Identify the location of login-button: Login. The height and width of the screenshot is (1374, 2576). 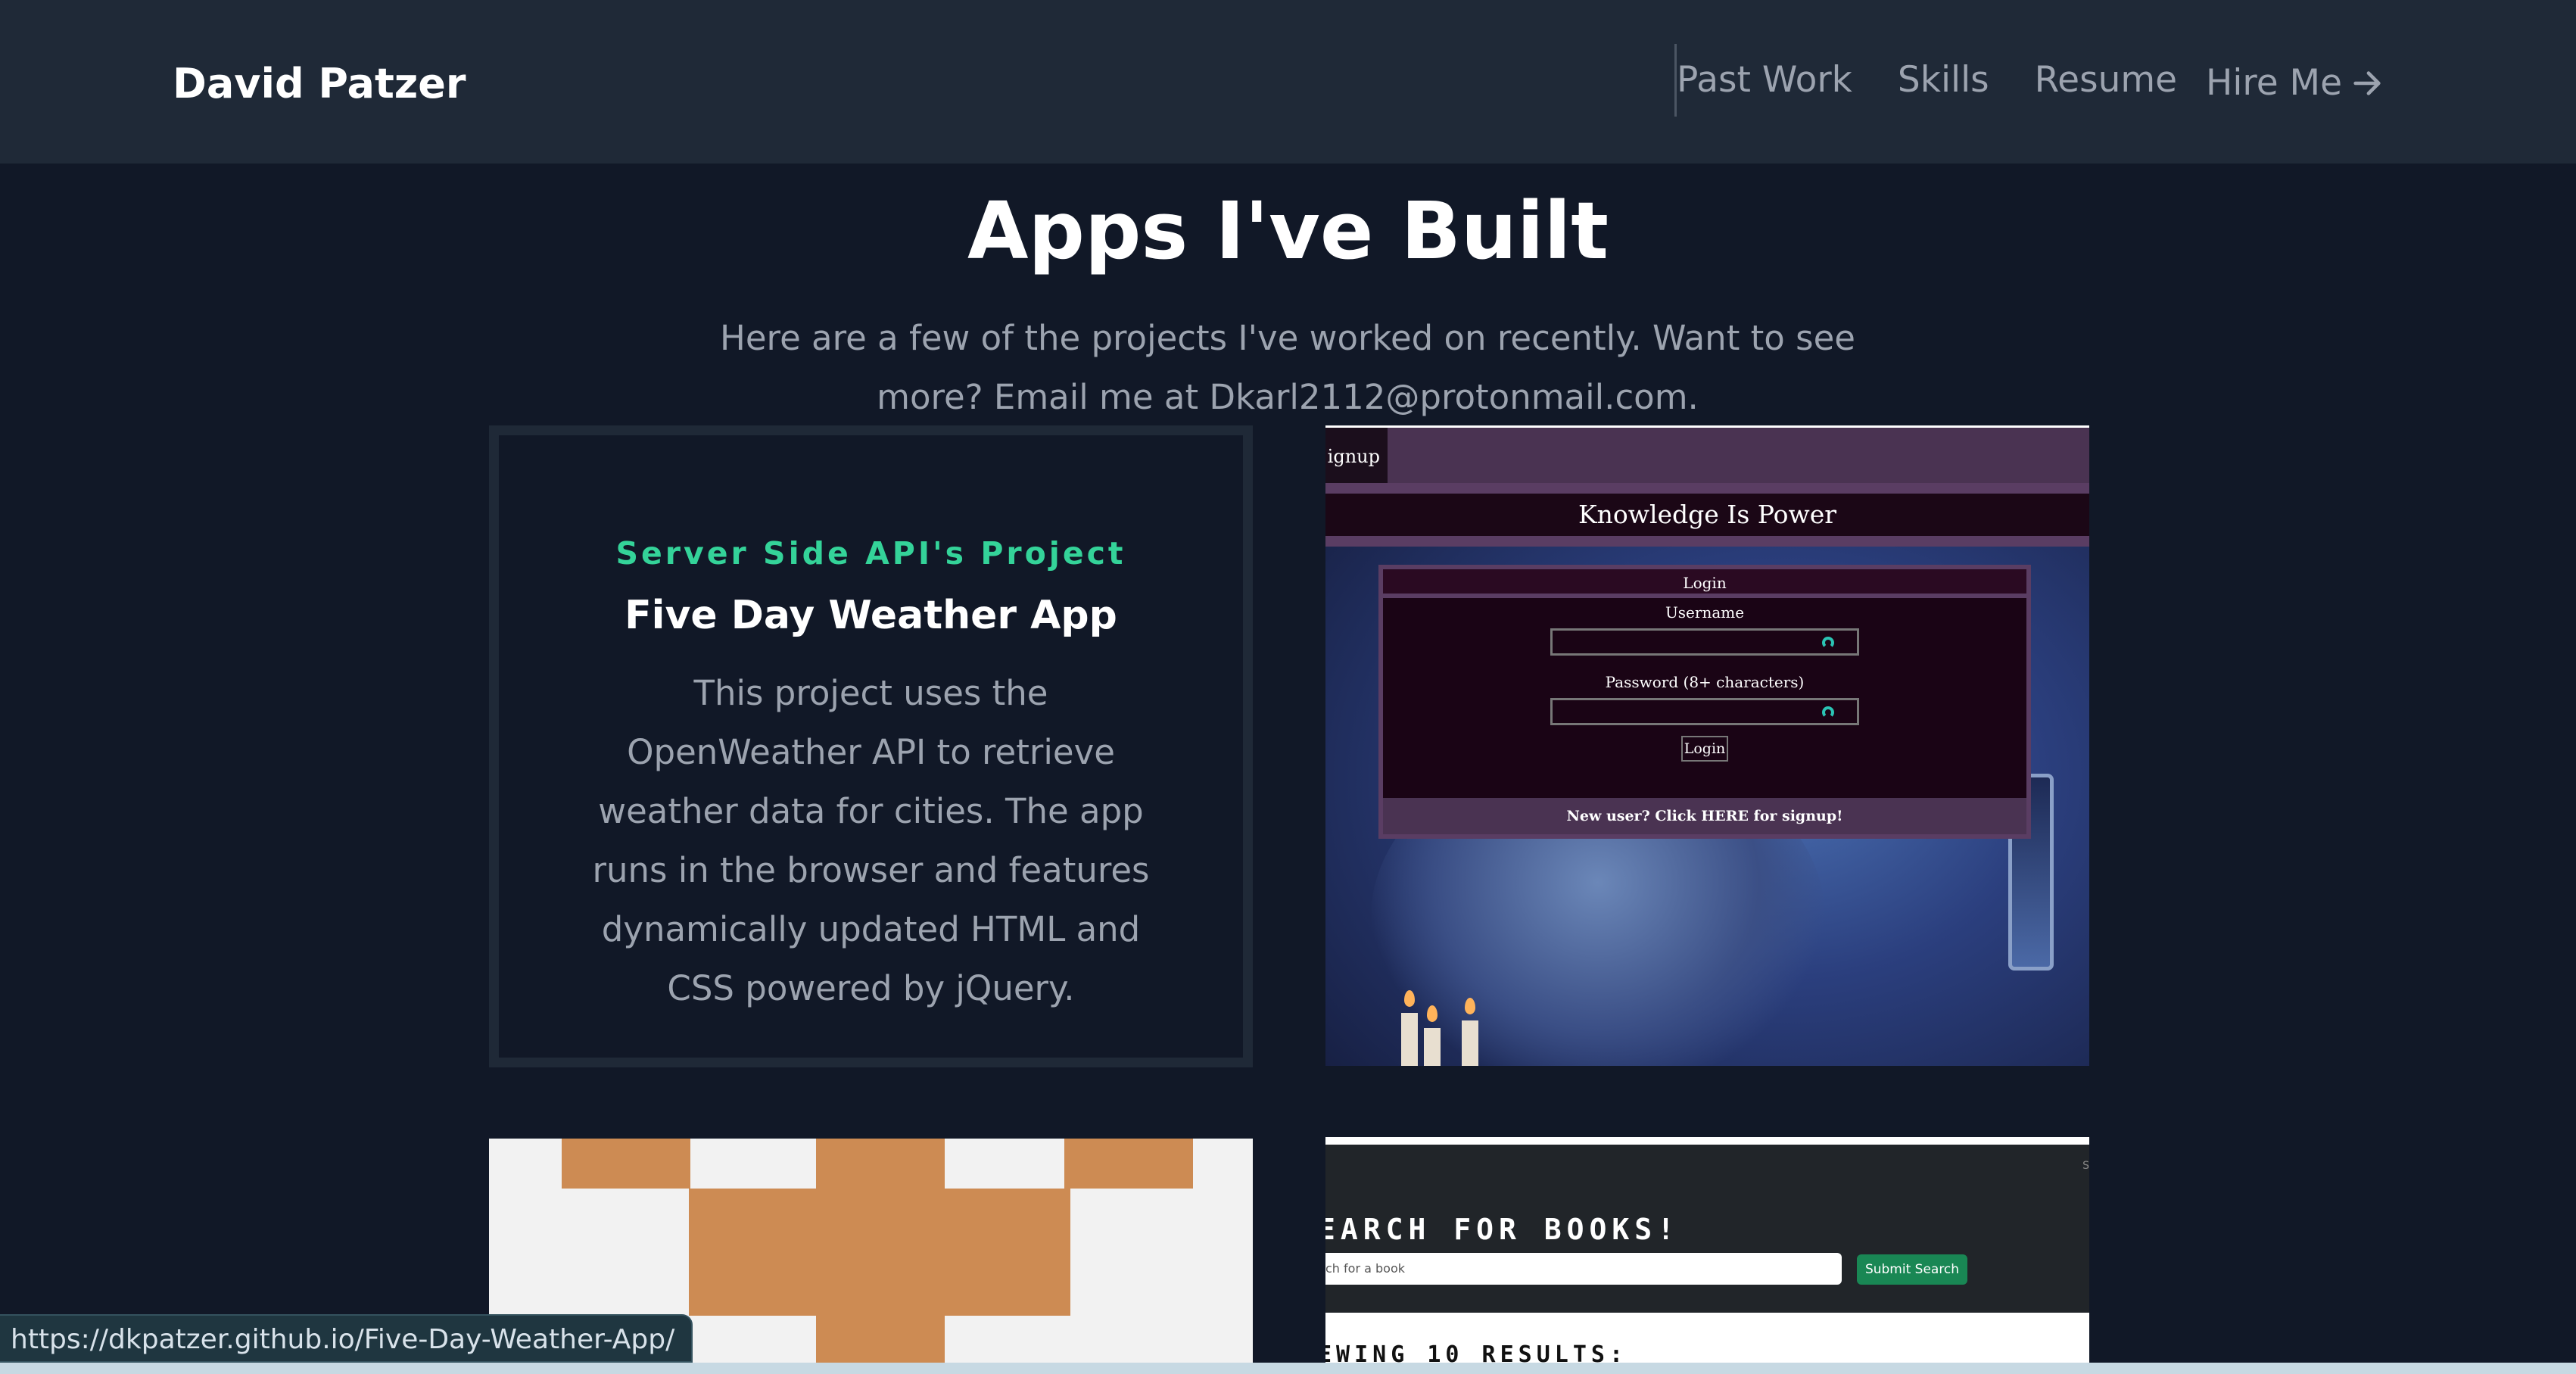
(1704, 749).